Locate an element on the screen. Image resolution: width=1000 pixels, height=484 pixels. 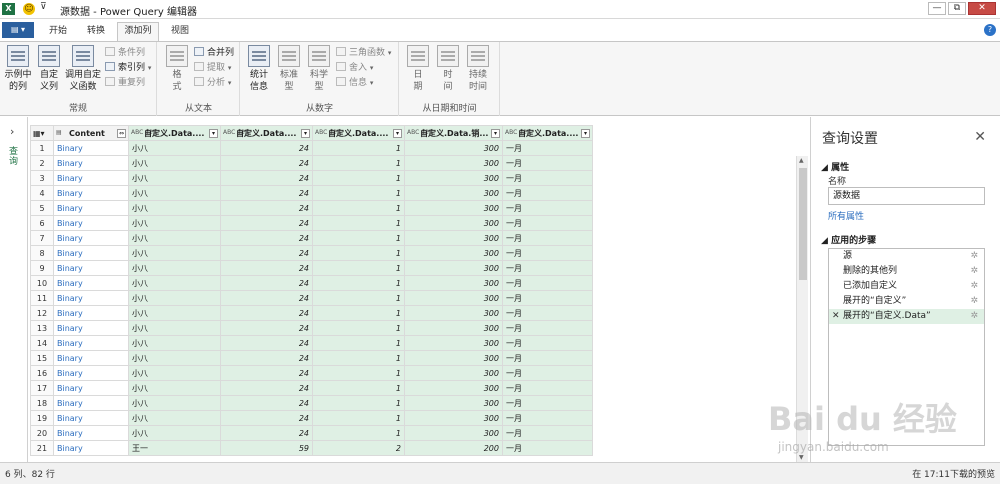
scroll-thumb is located at coordinates (803, 224).